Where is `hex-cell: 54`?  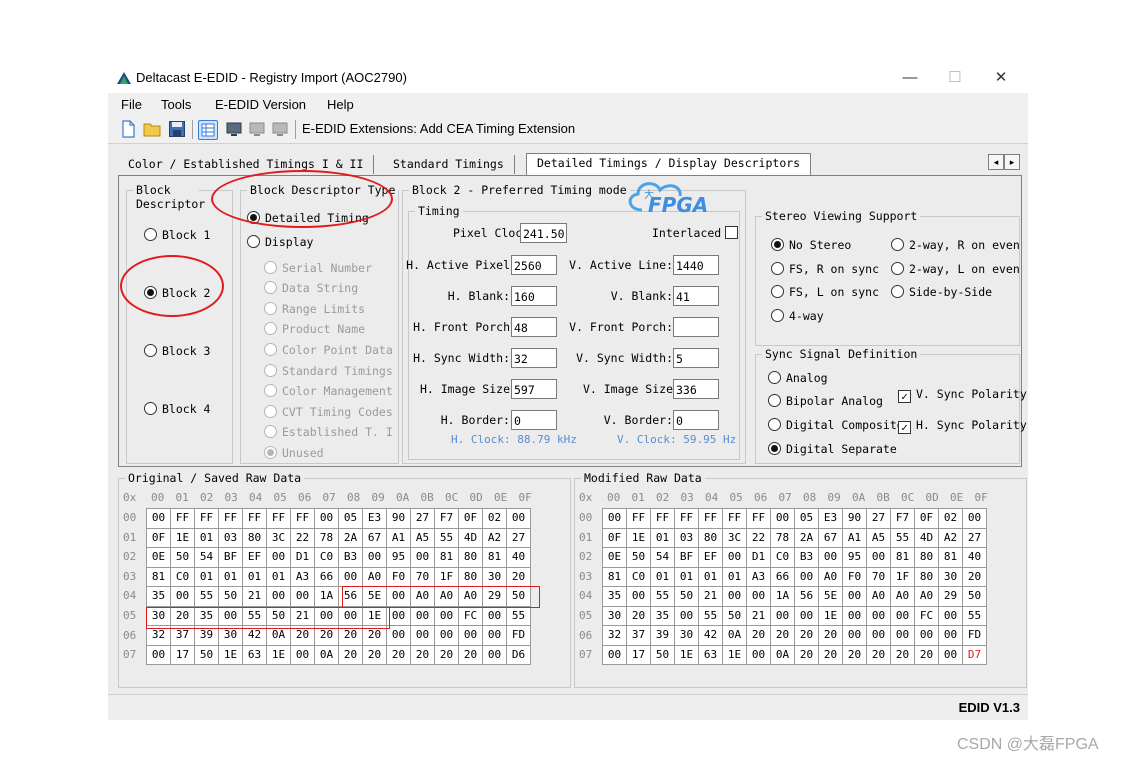
hex-cell: 54 is located at coordinates (206, 557).